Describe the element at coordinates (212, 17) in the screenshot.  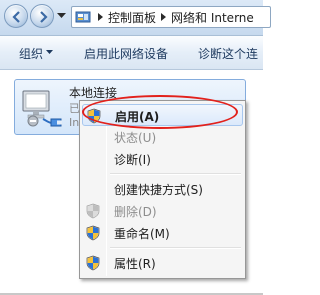
I see `breadcrumb-network-internet: 网络和 Interne` at that location.